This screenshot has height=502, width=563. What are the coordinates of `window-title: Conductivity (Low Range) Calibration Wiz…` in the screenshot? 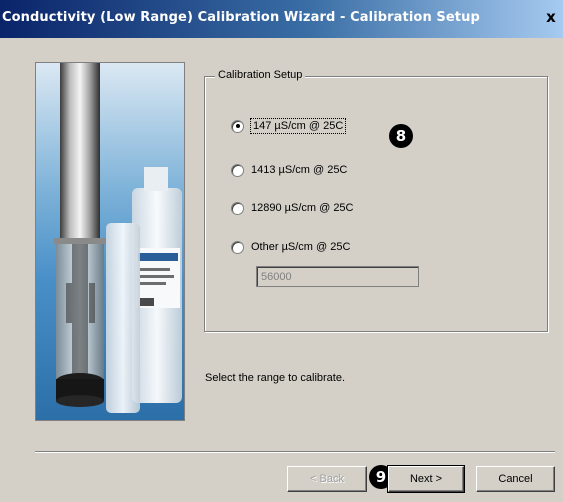 It's located at (241, 17).